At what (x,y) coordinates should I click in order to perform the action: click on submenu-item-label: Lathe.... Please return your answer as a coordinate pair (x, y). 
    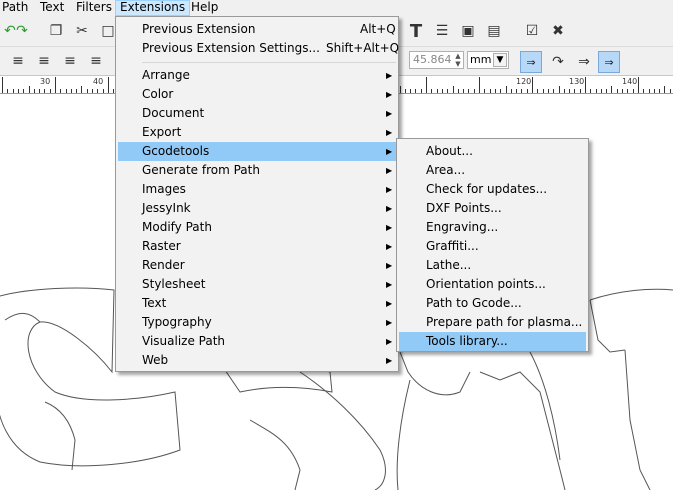
    Looking at the image, I should click on (449, 265).